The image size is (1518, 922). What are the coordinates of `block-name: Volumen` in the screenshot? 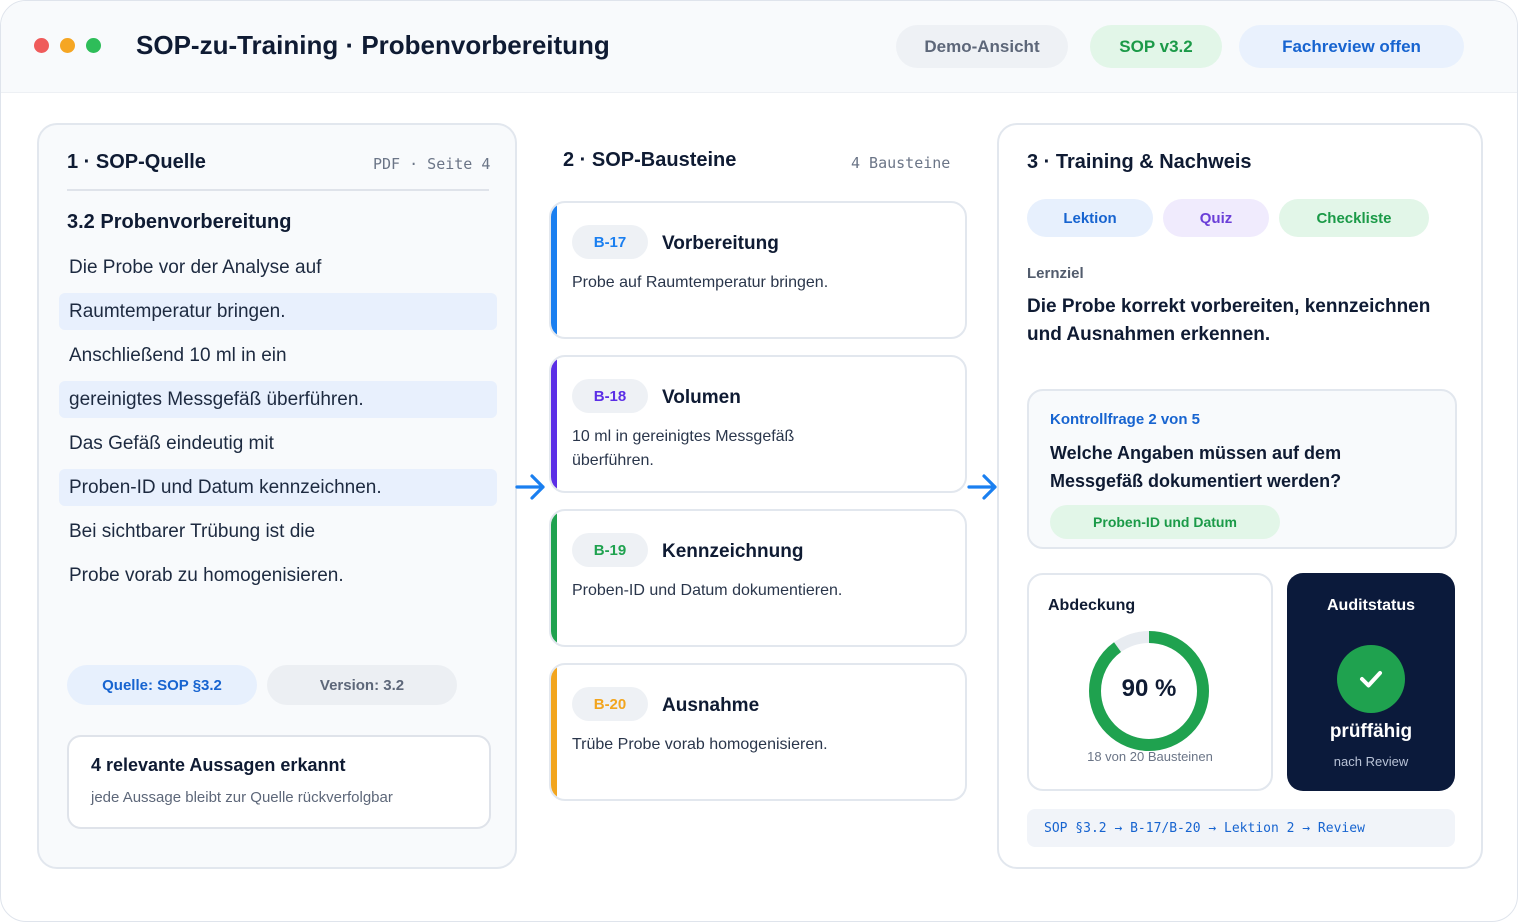 It's located at (701, 397).